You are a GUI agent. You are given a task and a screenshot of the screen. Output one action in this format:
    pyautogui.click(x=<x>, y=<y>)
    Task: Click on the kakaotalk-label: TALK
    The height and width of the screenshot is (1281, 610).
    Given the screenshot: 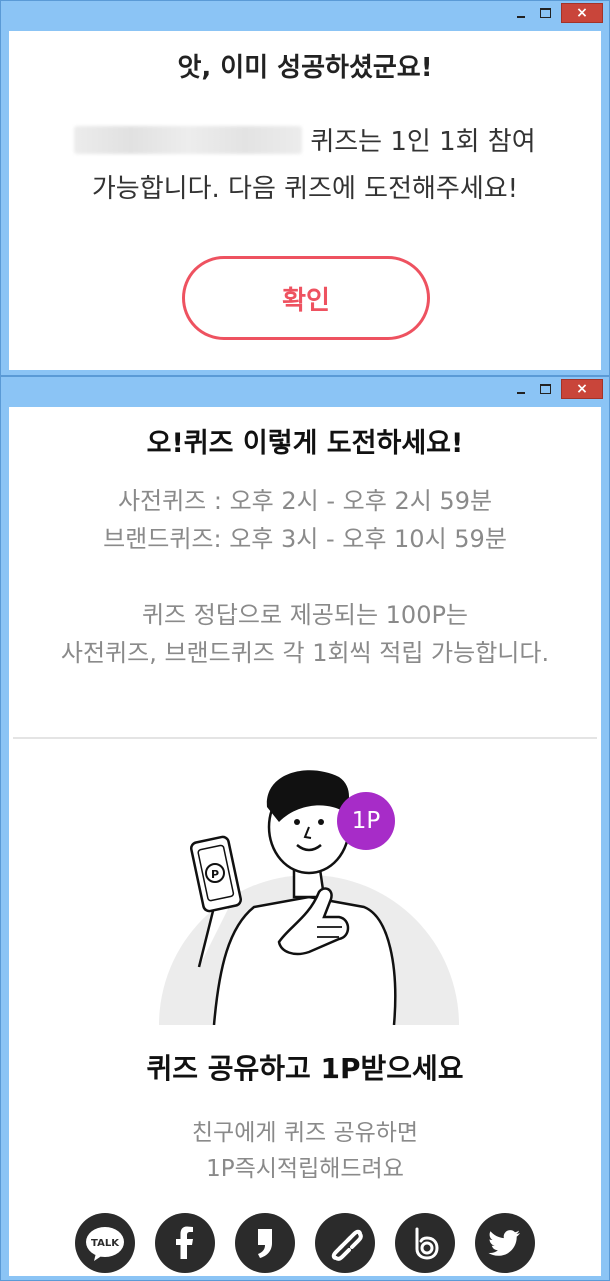 What is the action you would take?
    pyautogui.click(x=105, y=1243)
    